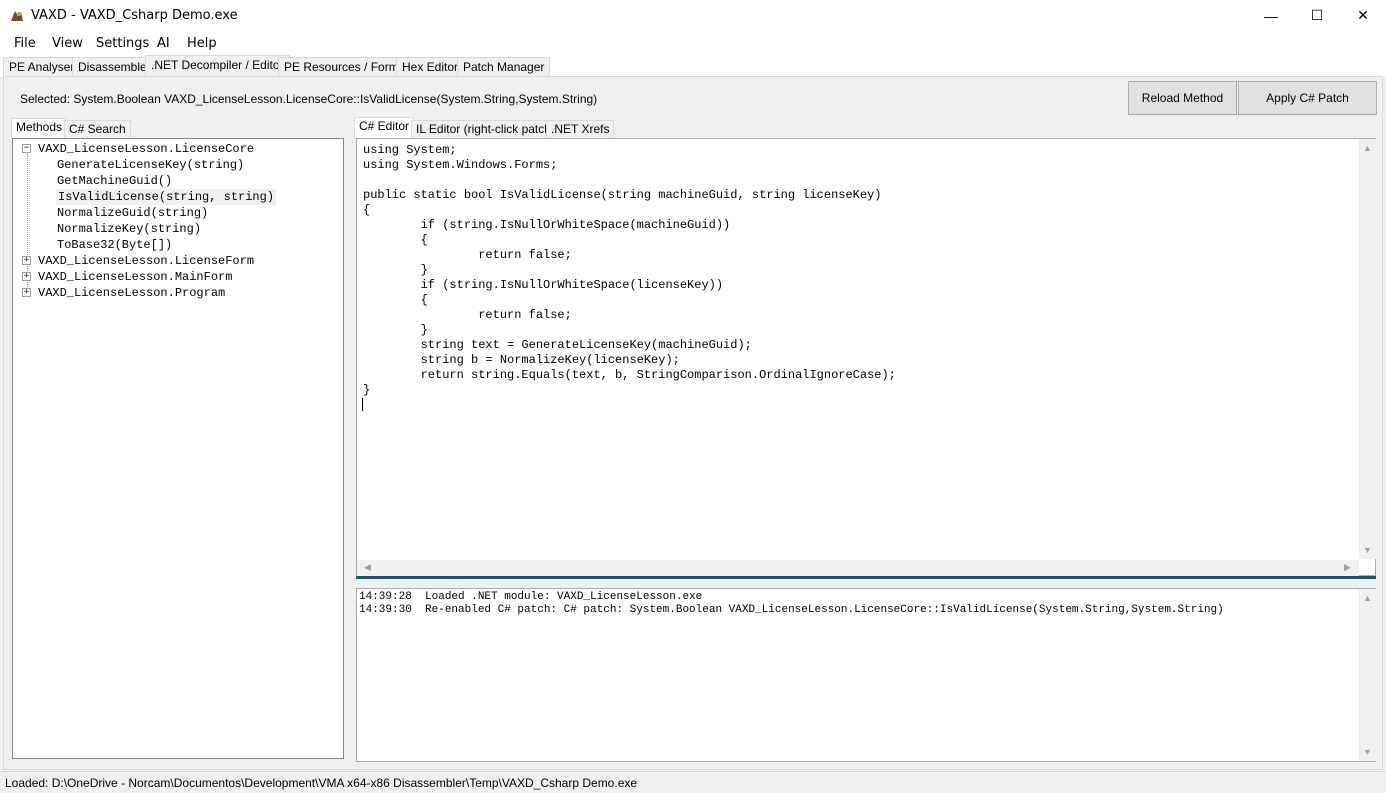  Describe the element at coordinates (1367, 675) in the screenshot. I see `log-vertical-scrollbar: ▲ ▼` at that location.